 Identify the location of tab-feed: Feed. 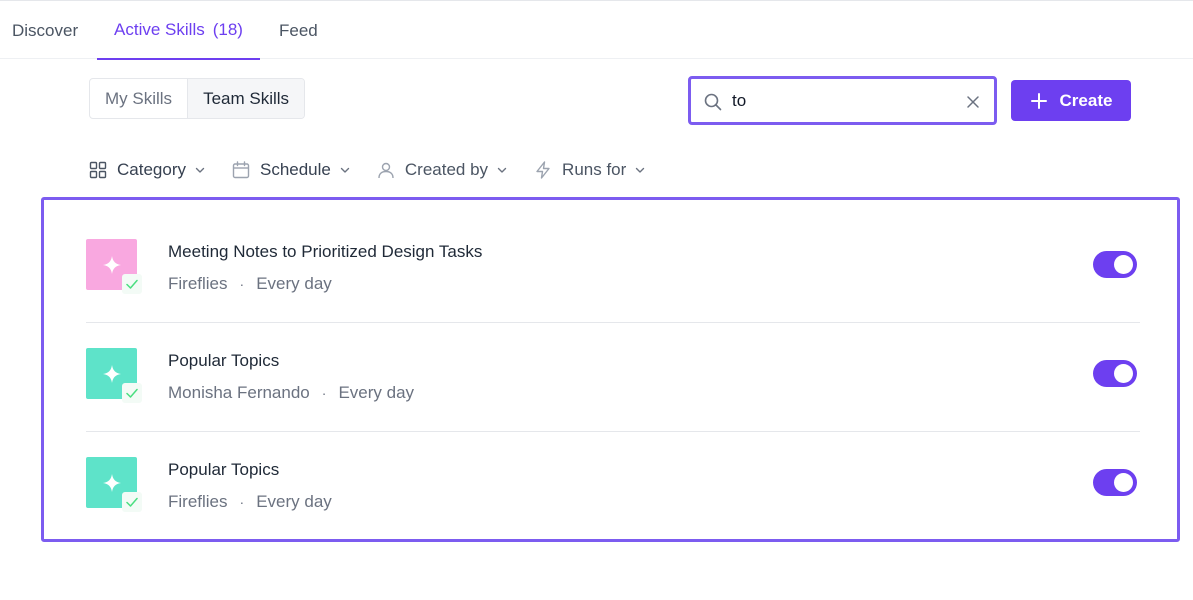
(298, 30).